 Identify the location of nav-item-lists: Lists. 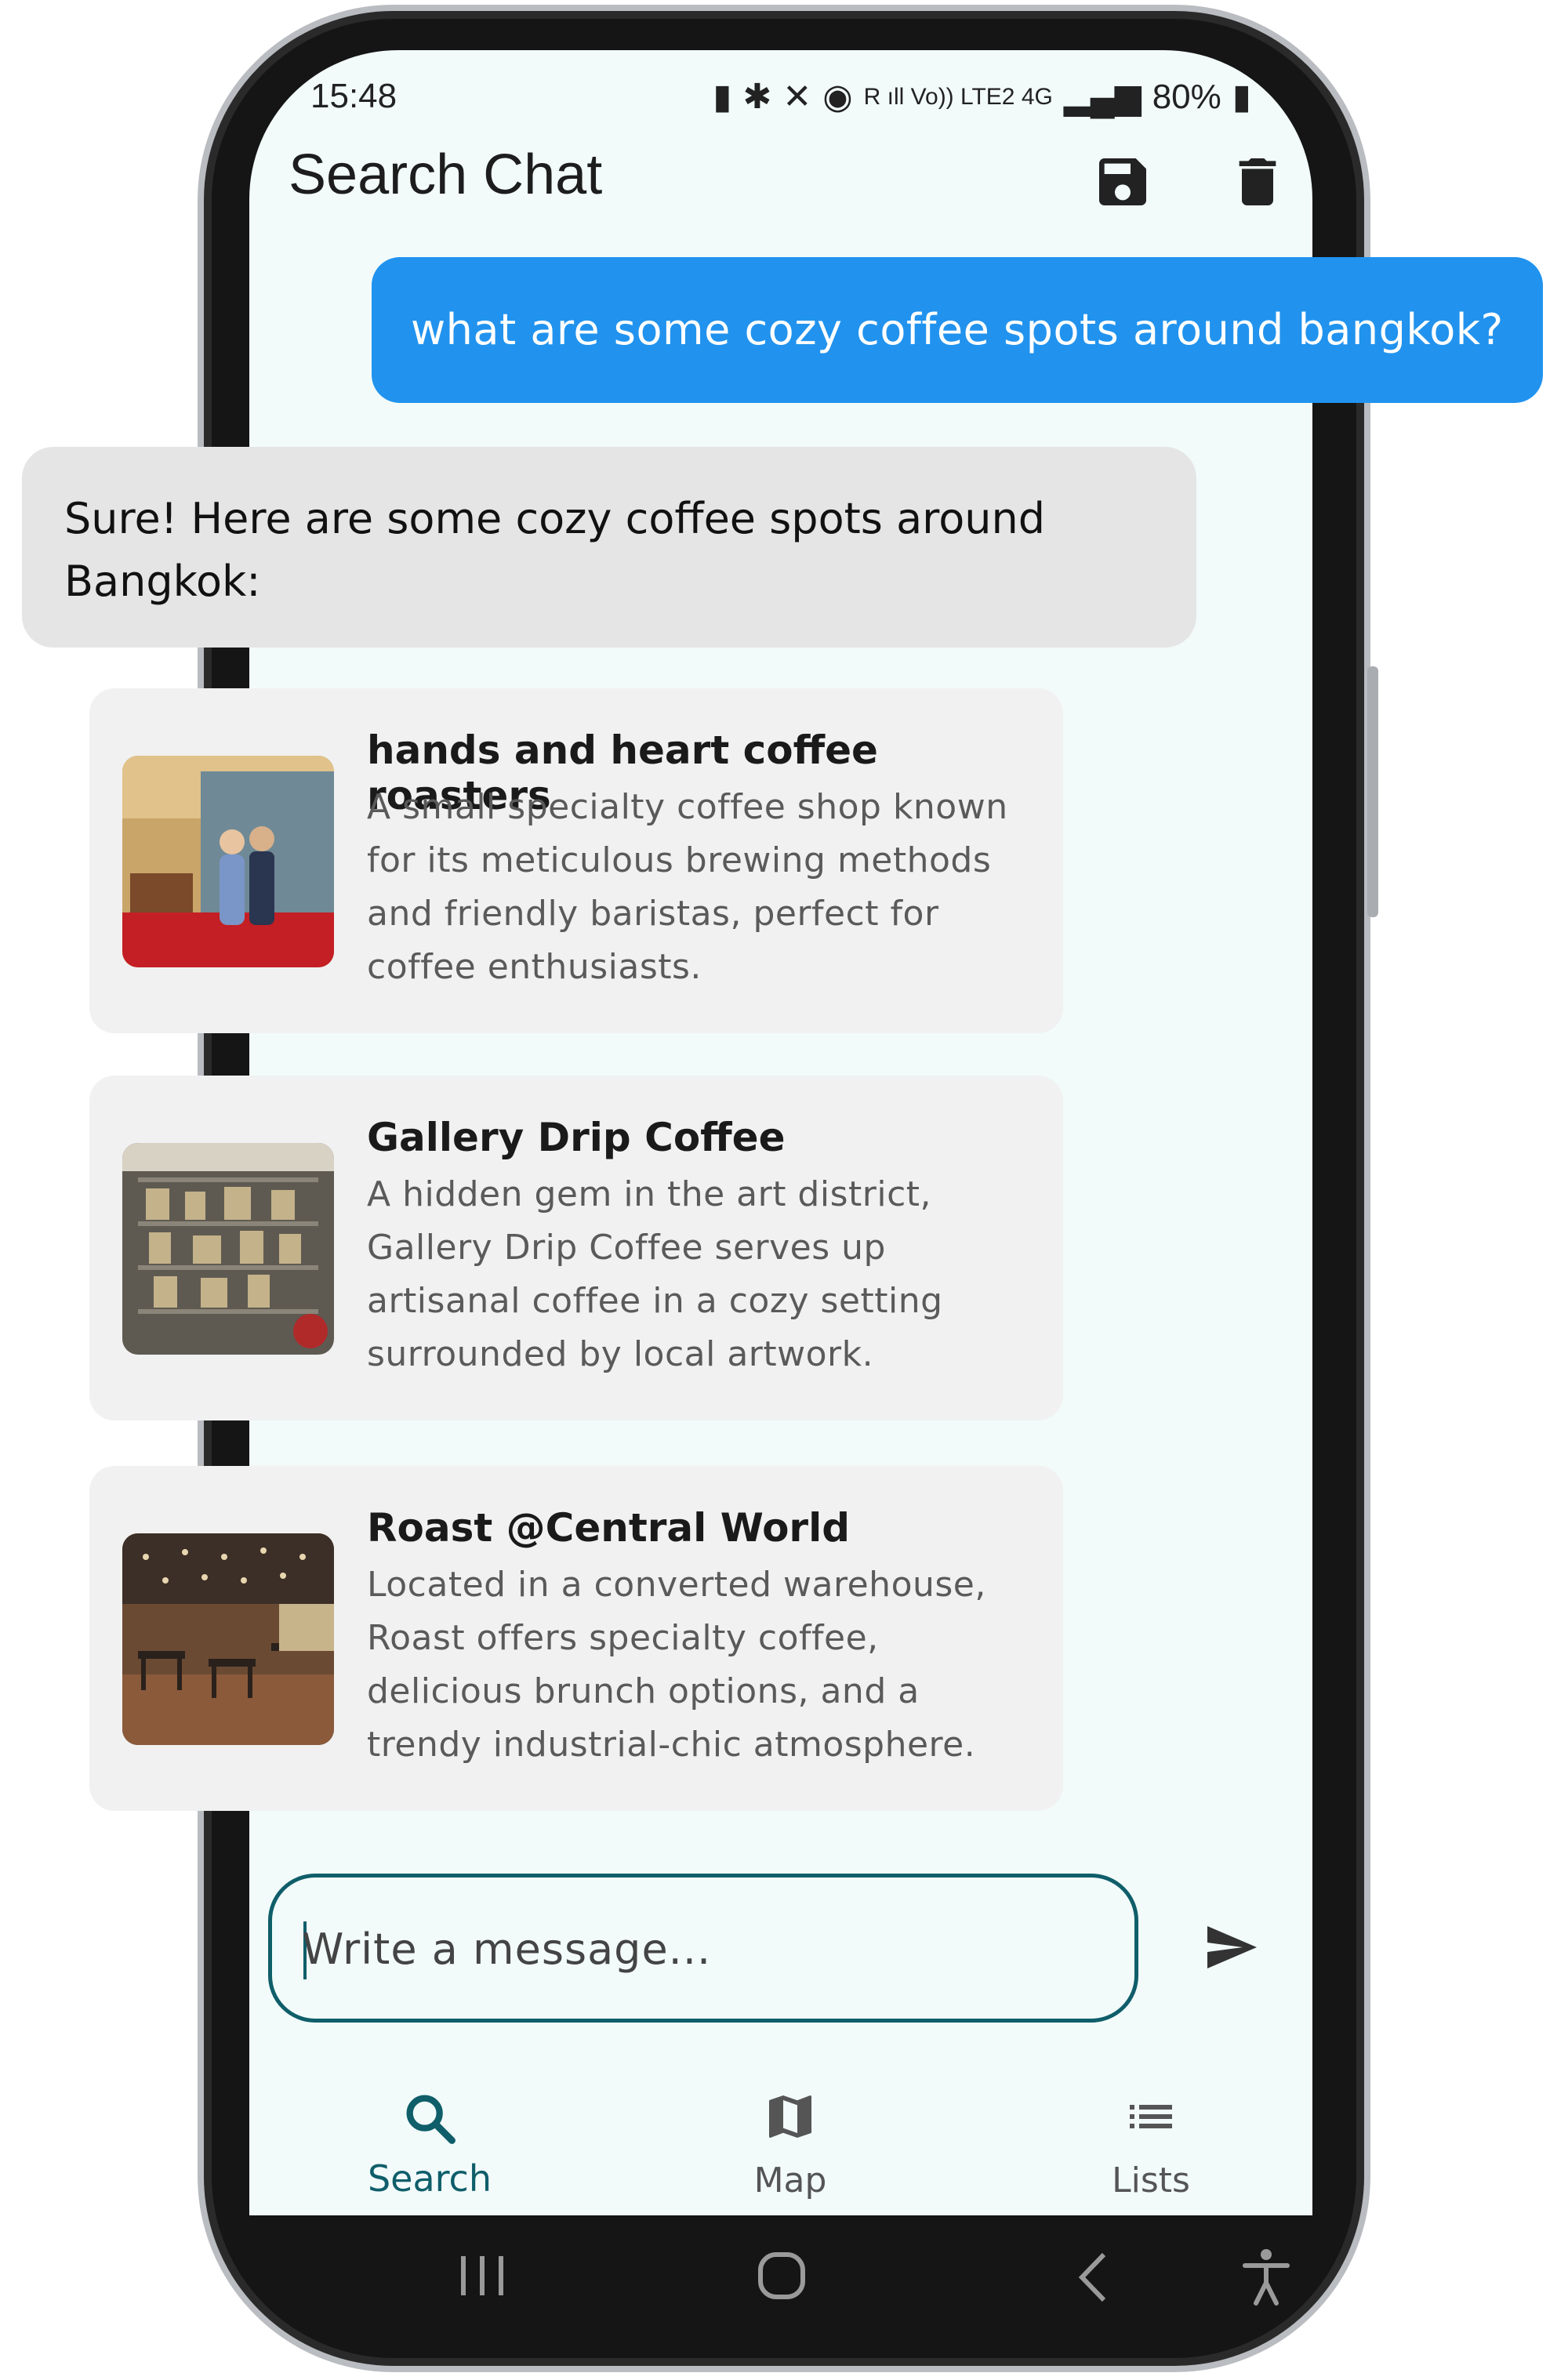
(1151, 2135).